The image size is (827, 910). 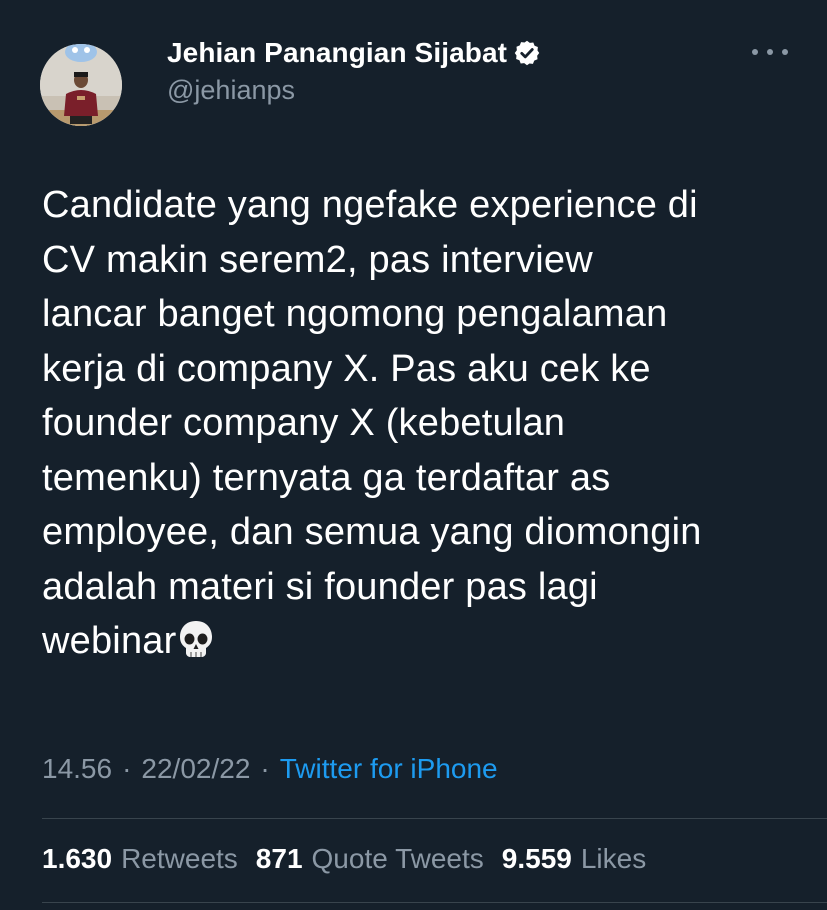 What do you see at coordinates (397, 858) in the screenshot?
I see `quote-tweets-label: Quote Tweets` at bounding box center [397, 858].